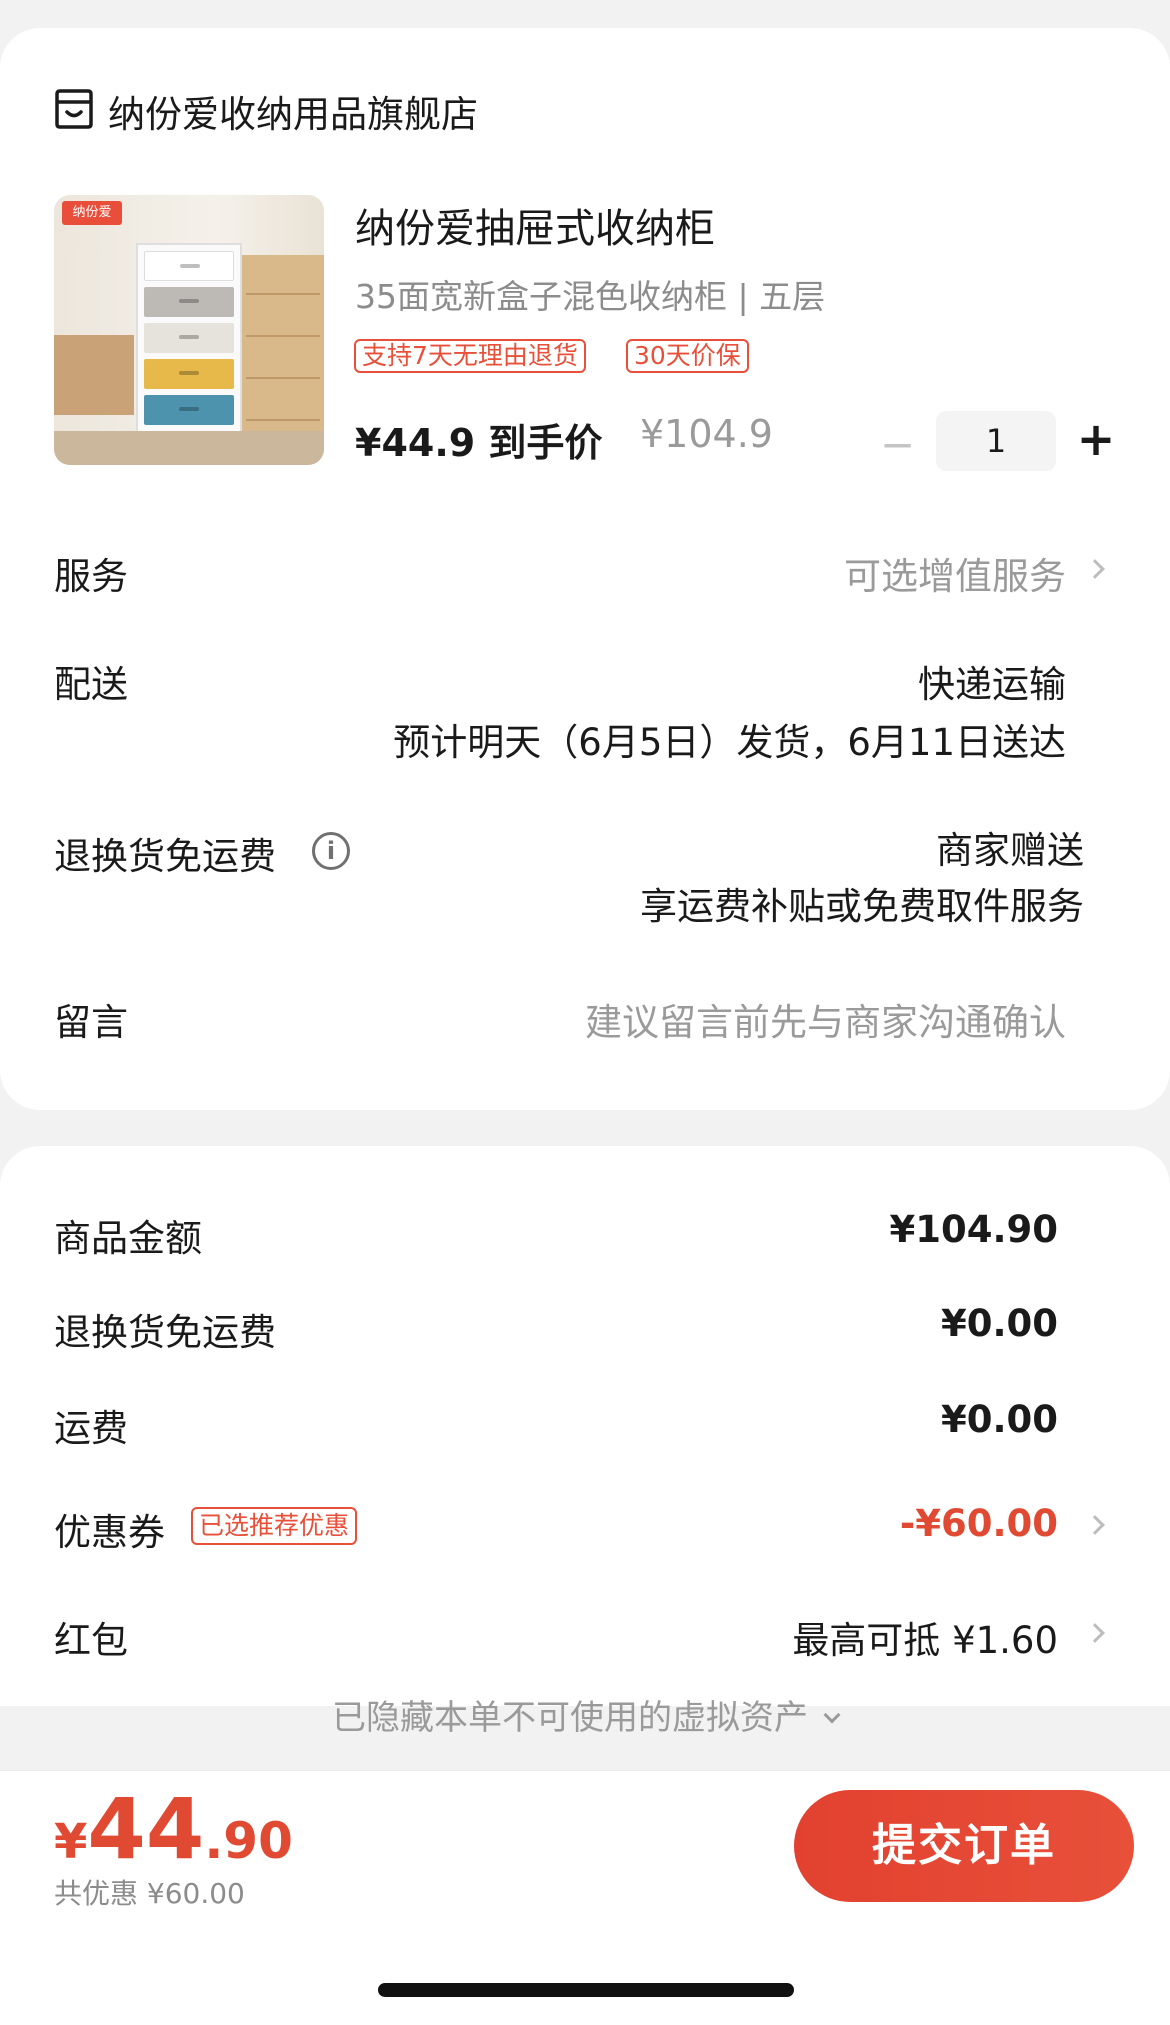  I want to click on total-price: ¥44.90, so click(173, 1829).